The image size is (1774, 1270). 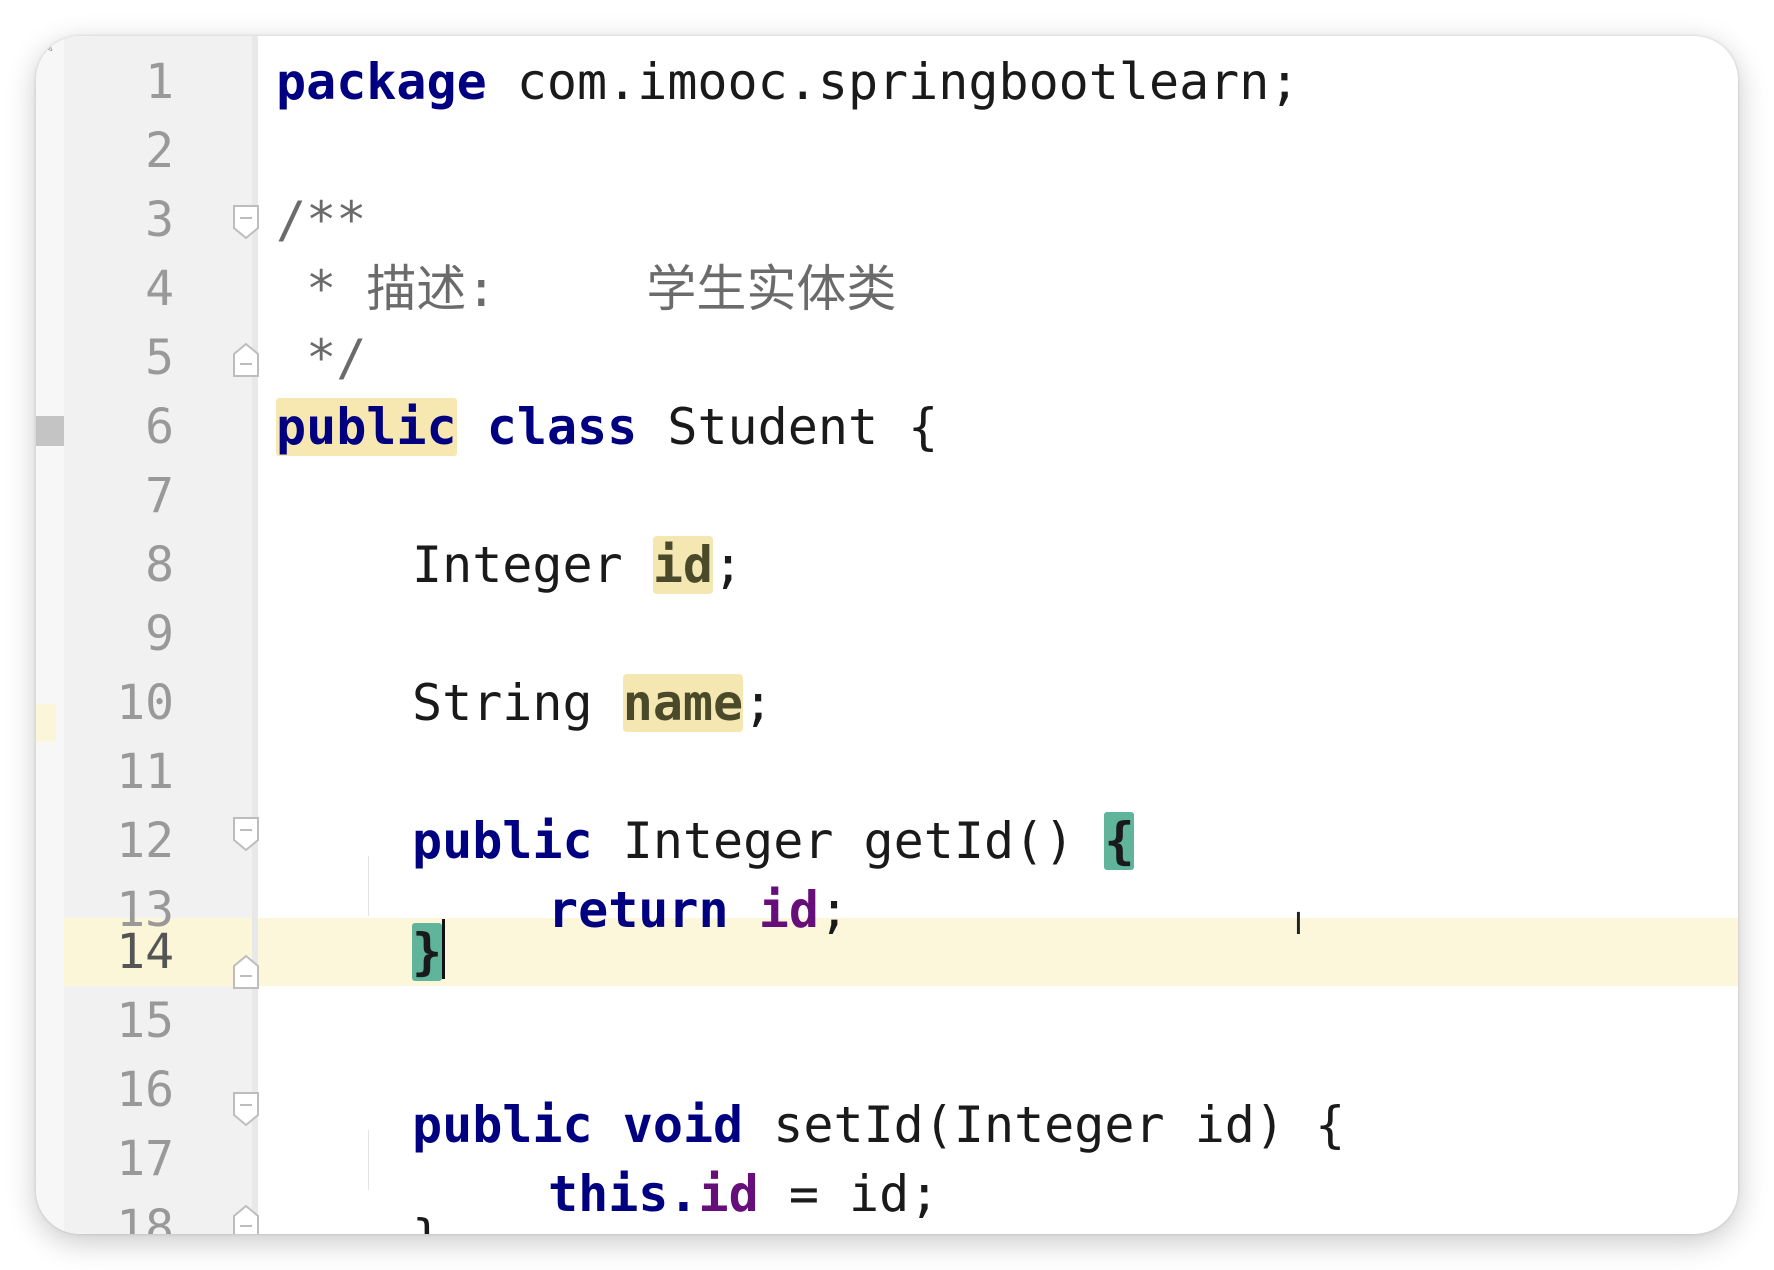 What do you see at coordinates (517, 703) in the screenshot?
I see `type-string: String` at bounding box center [517, 703].